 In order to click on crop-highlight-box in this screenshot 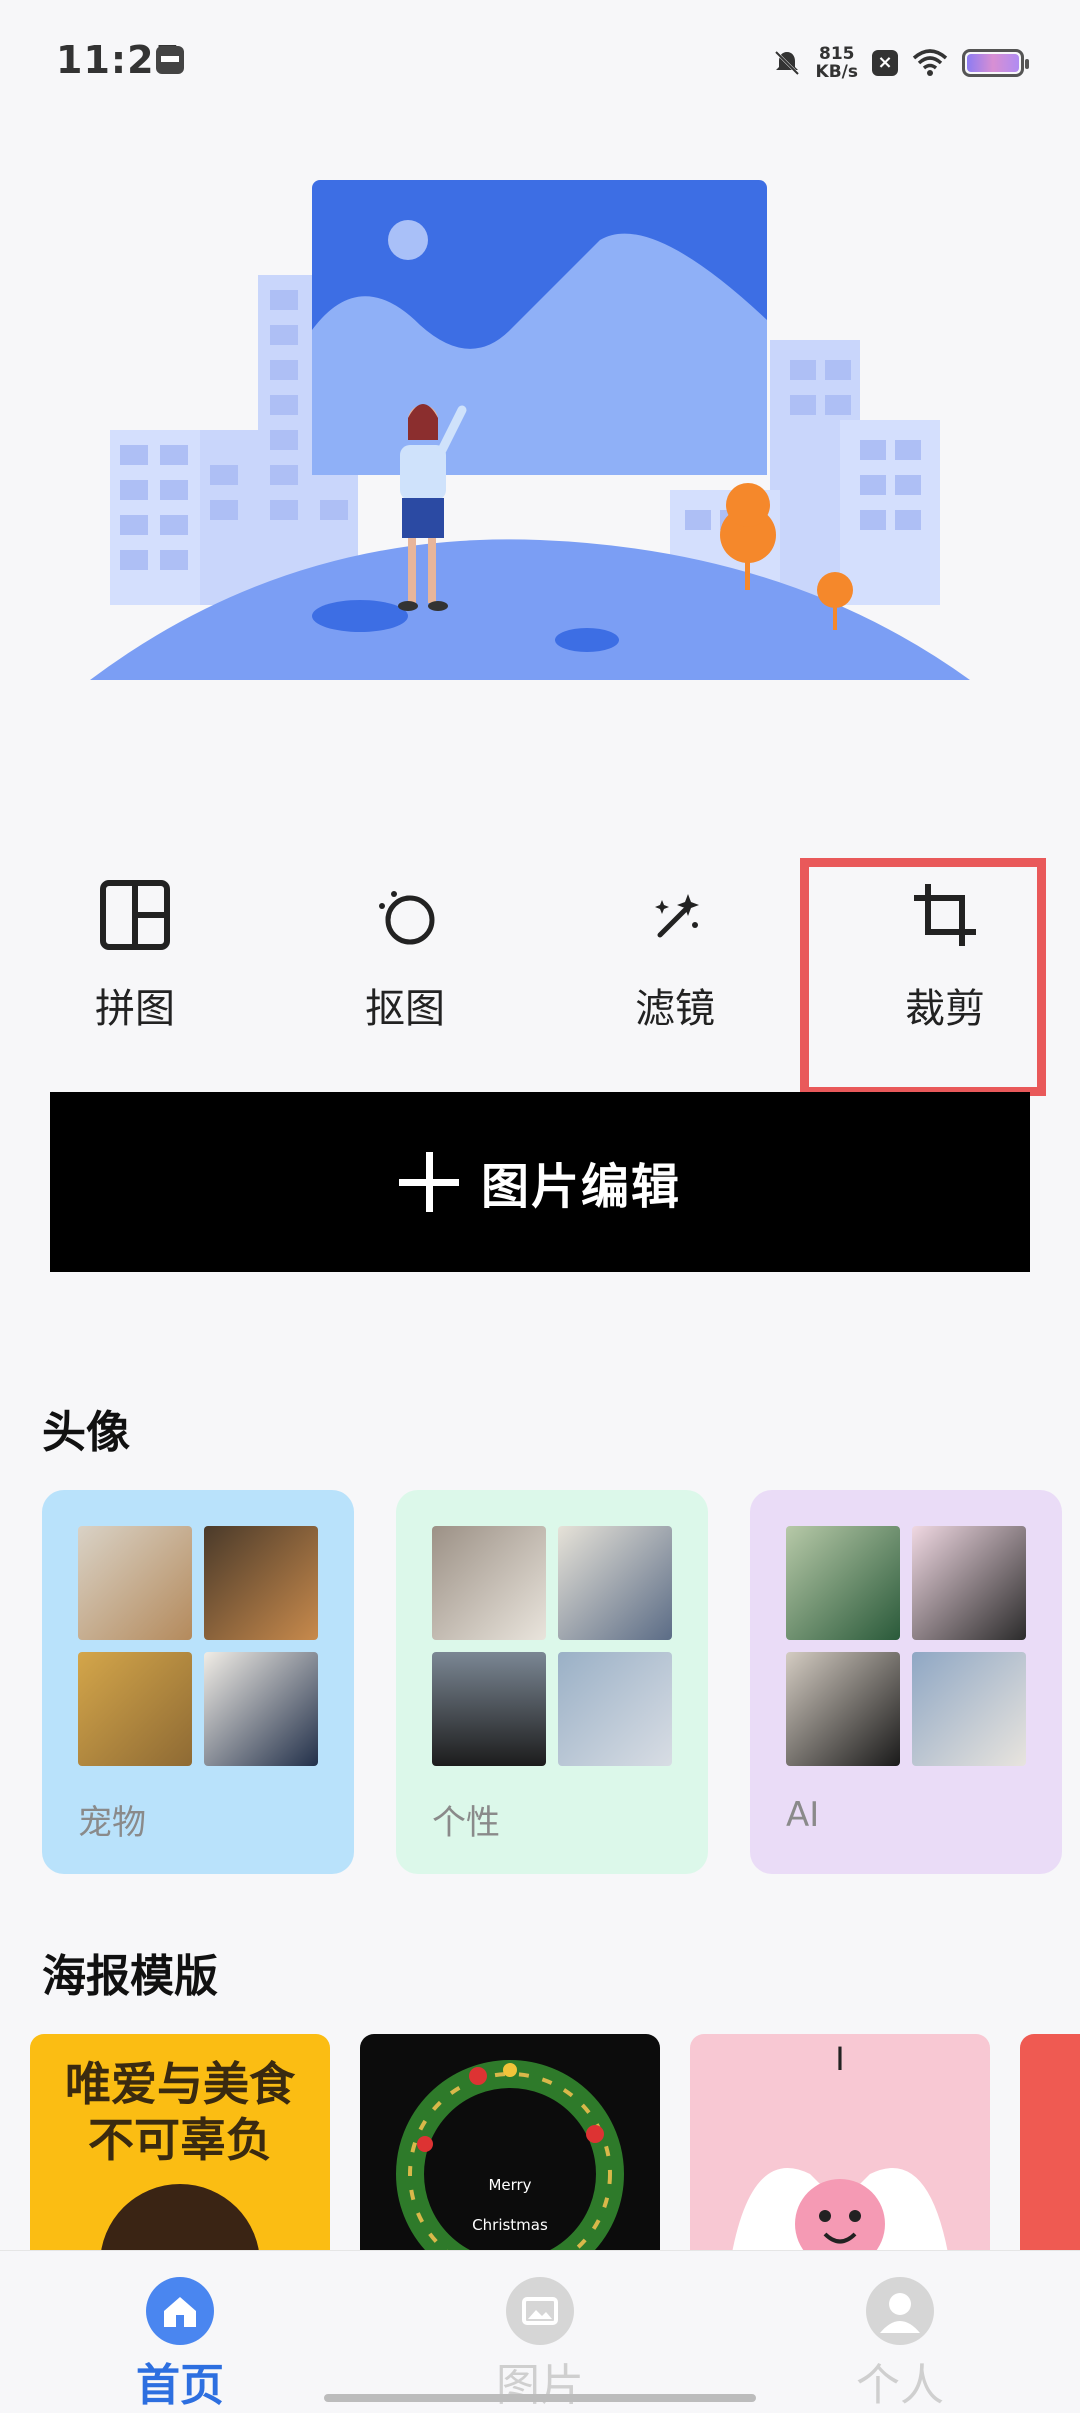, I will do `click(923, 977)`.